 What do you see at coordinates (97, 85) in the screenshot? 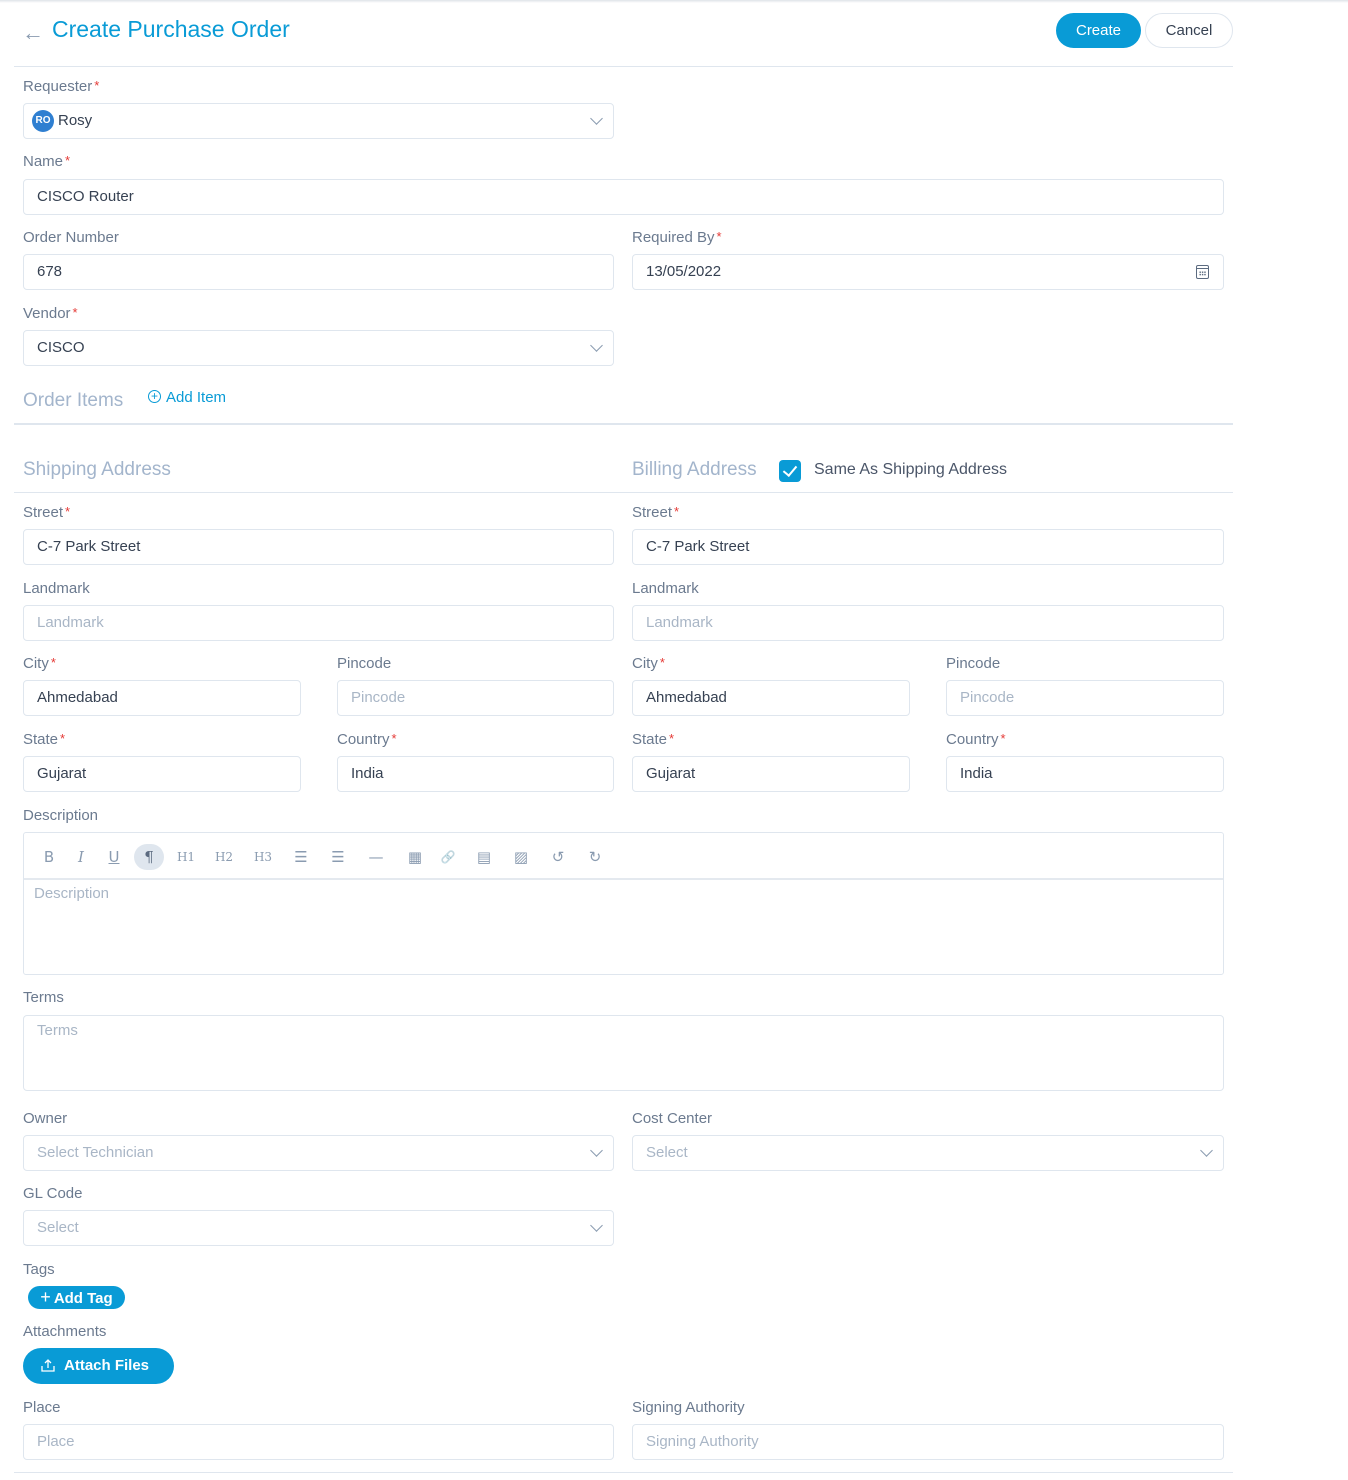
I see `required-marker: *` at bounding box center [97, 85].